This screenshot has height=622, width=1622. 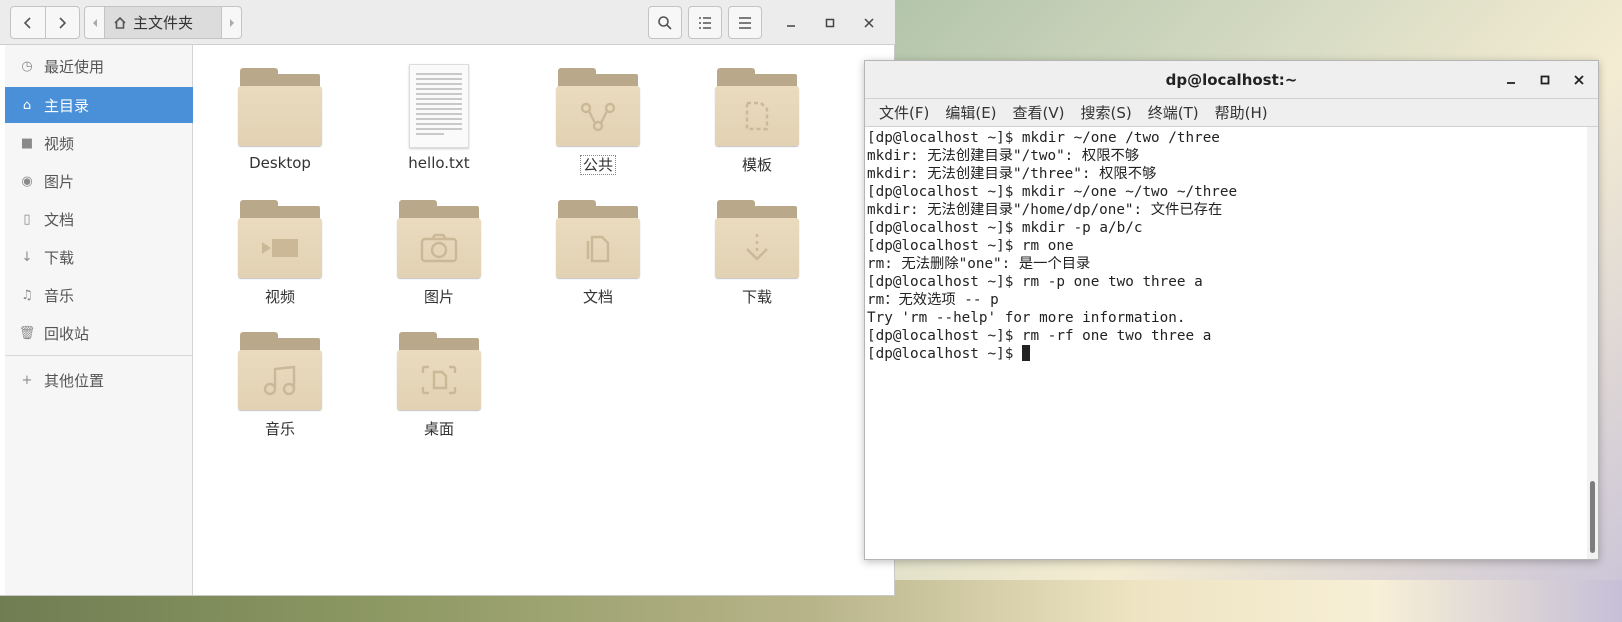 I want to click on search-button, so click(x=665, y=22).